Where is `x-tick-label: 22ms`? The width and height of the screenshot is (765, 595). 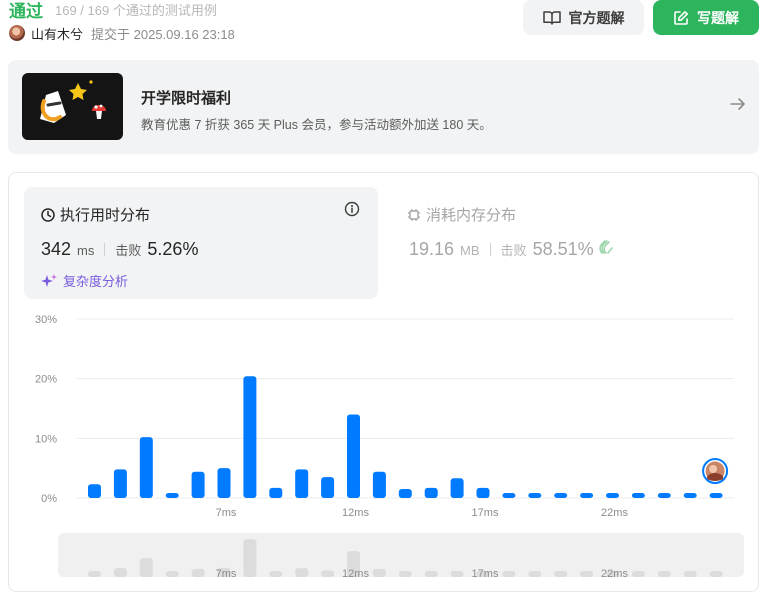 x-tick-label: 22ms is located at coordinates (614, 513).